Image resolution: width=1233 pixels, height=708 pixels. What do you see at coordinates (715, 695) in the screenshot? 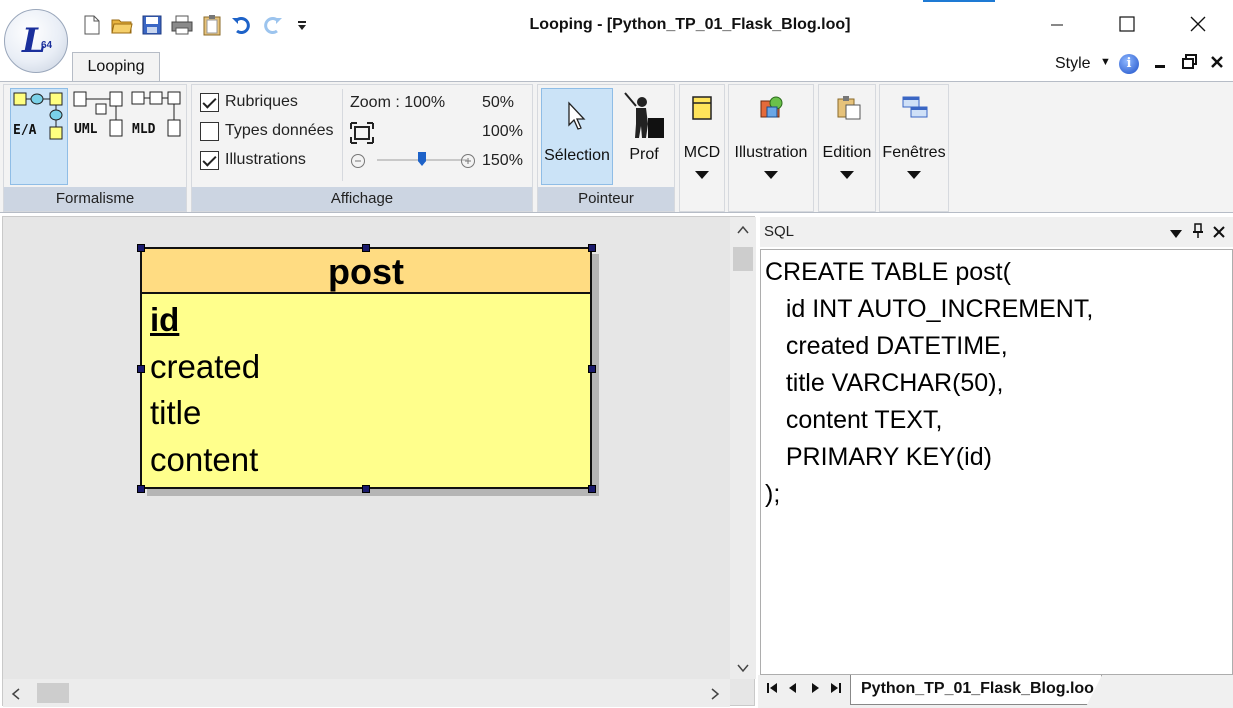
I see `scroll-right-icon` at bounding box center [715, 695].